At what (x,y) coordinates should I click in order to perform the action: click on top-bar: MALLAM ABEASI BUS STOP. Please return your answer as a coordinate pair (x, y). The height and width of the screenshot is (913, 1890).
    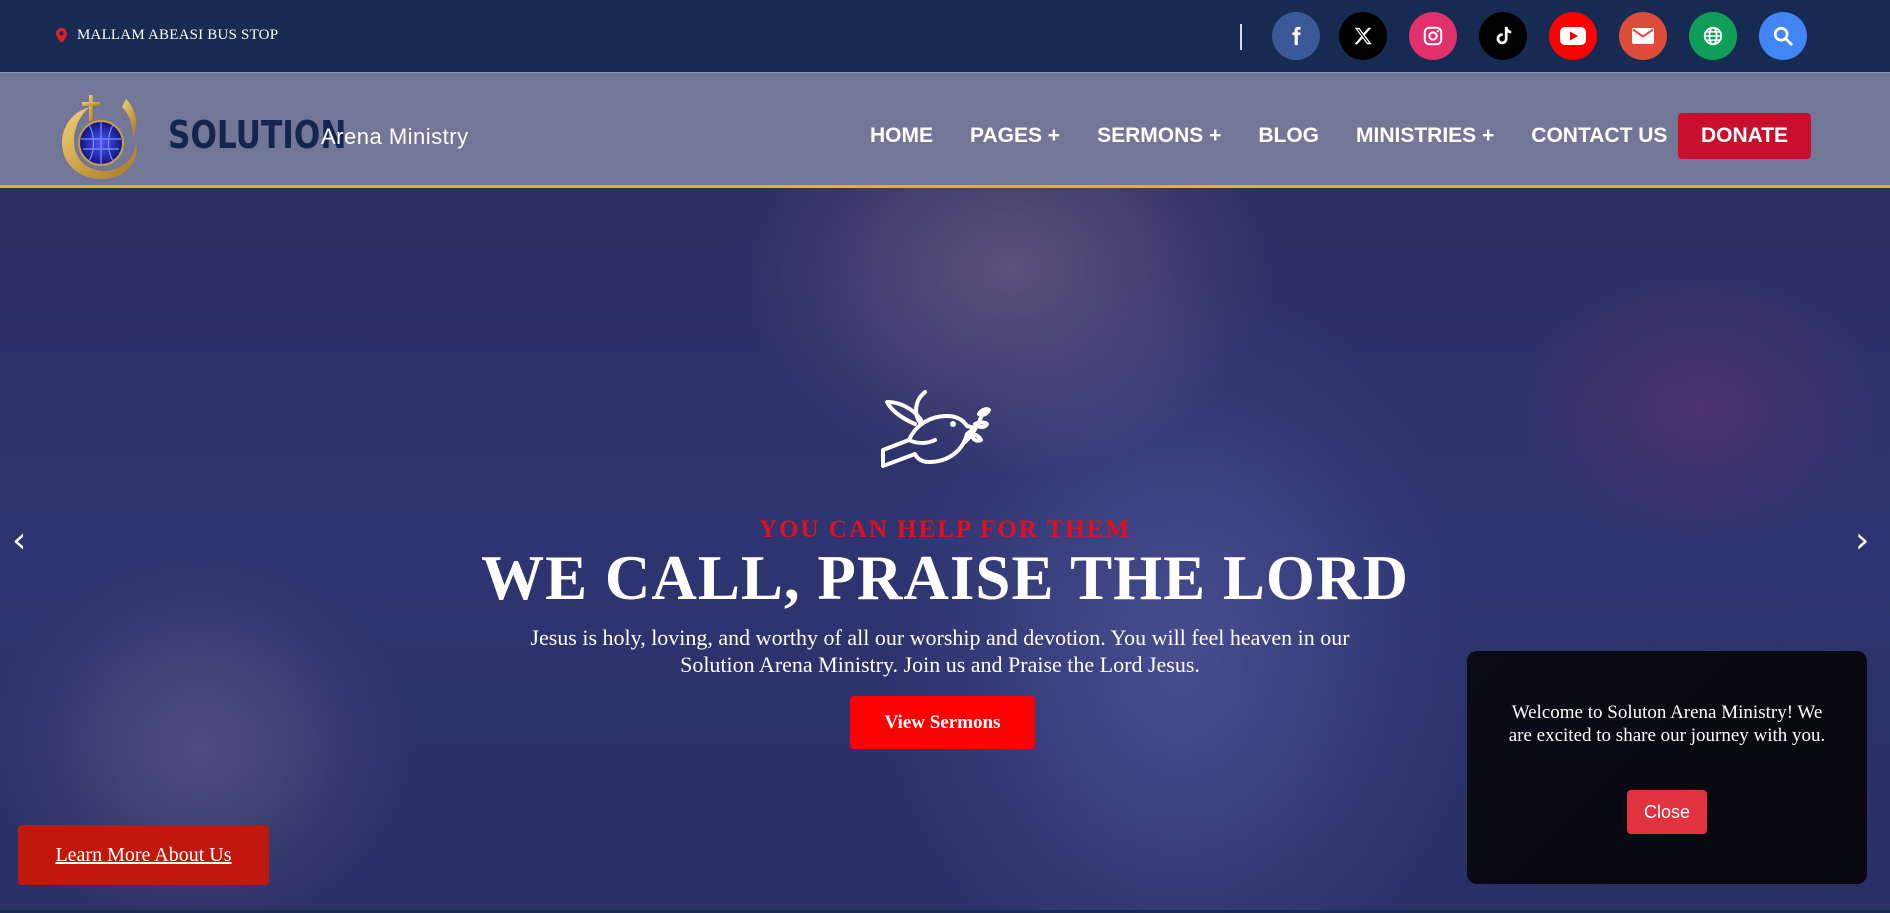
    Looking at the image, I should click on (945, 36).